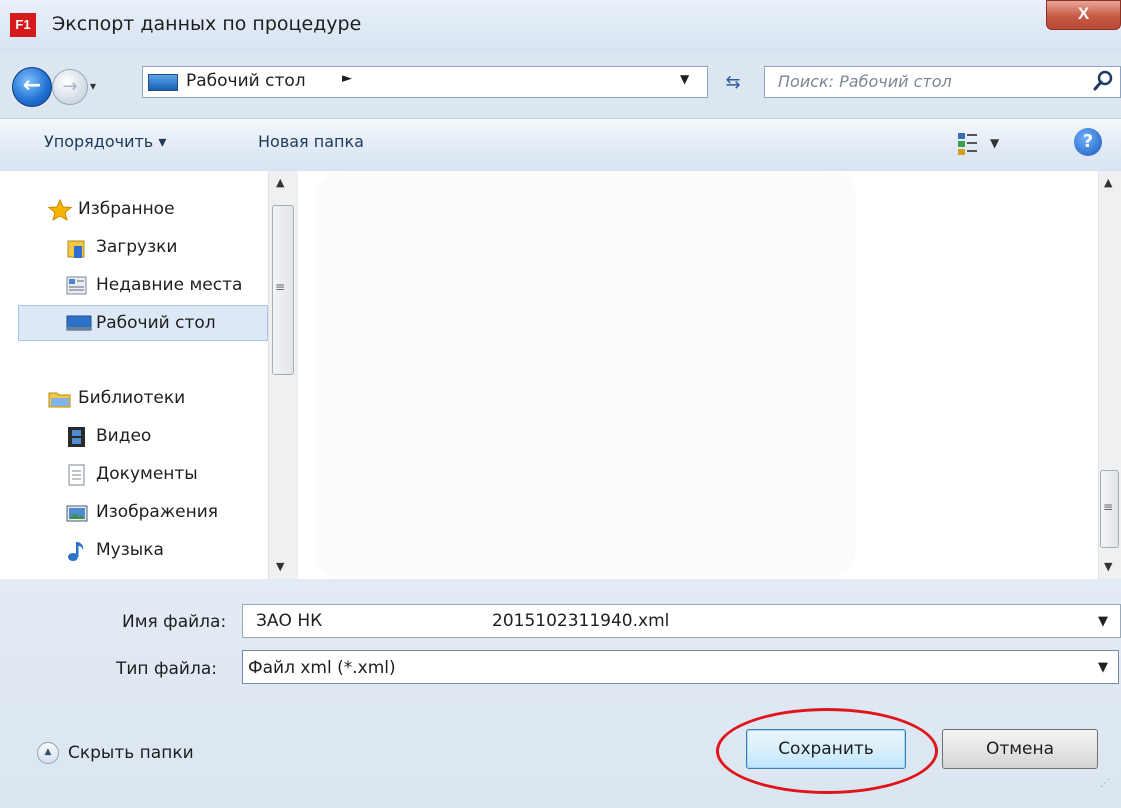 This screenshot has width=1121, height=808. Describe the element at coordinates (246, 81) in the screenshot. I see `address-text: Рабочий стол` at that location.